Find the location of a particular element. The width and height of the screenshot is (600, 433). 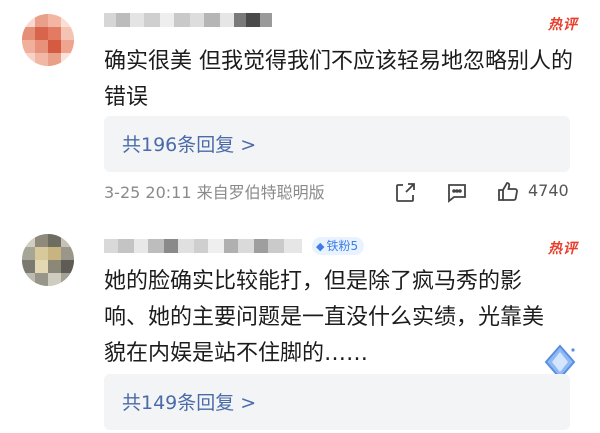

comment-meta: 3-25 20:11 来自罗伯特聪明版 is located at coordinates (214, 192).